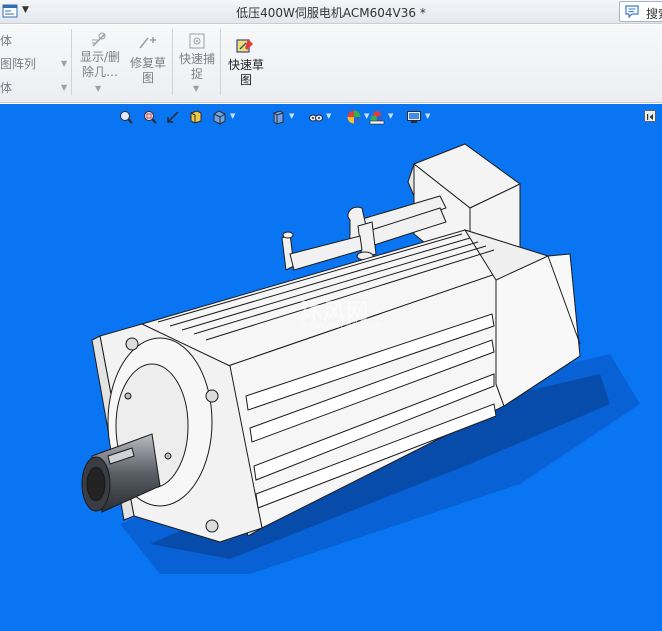  I want to click on document-title: 低压400W伺服电机ACM604V36 *, so click(331, 13).